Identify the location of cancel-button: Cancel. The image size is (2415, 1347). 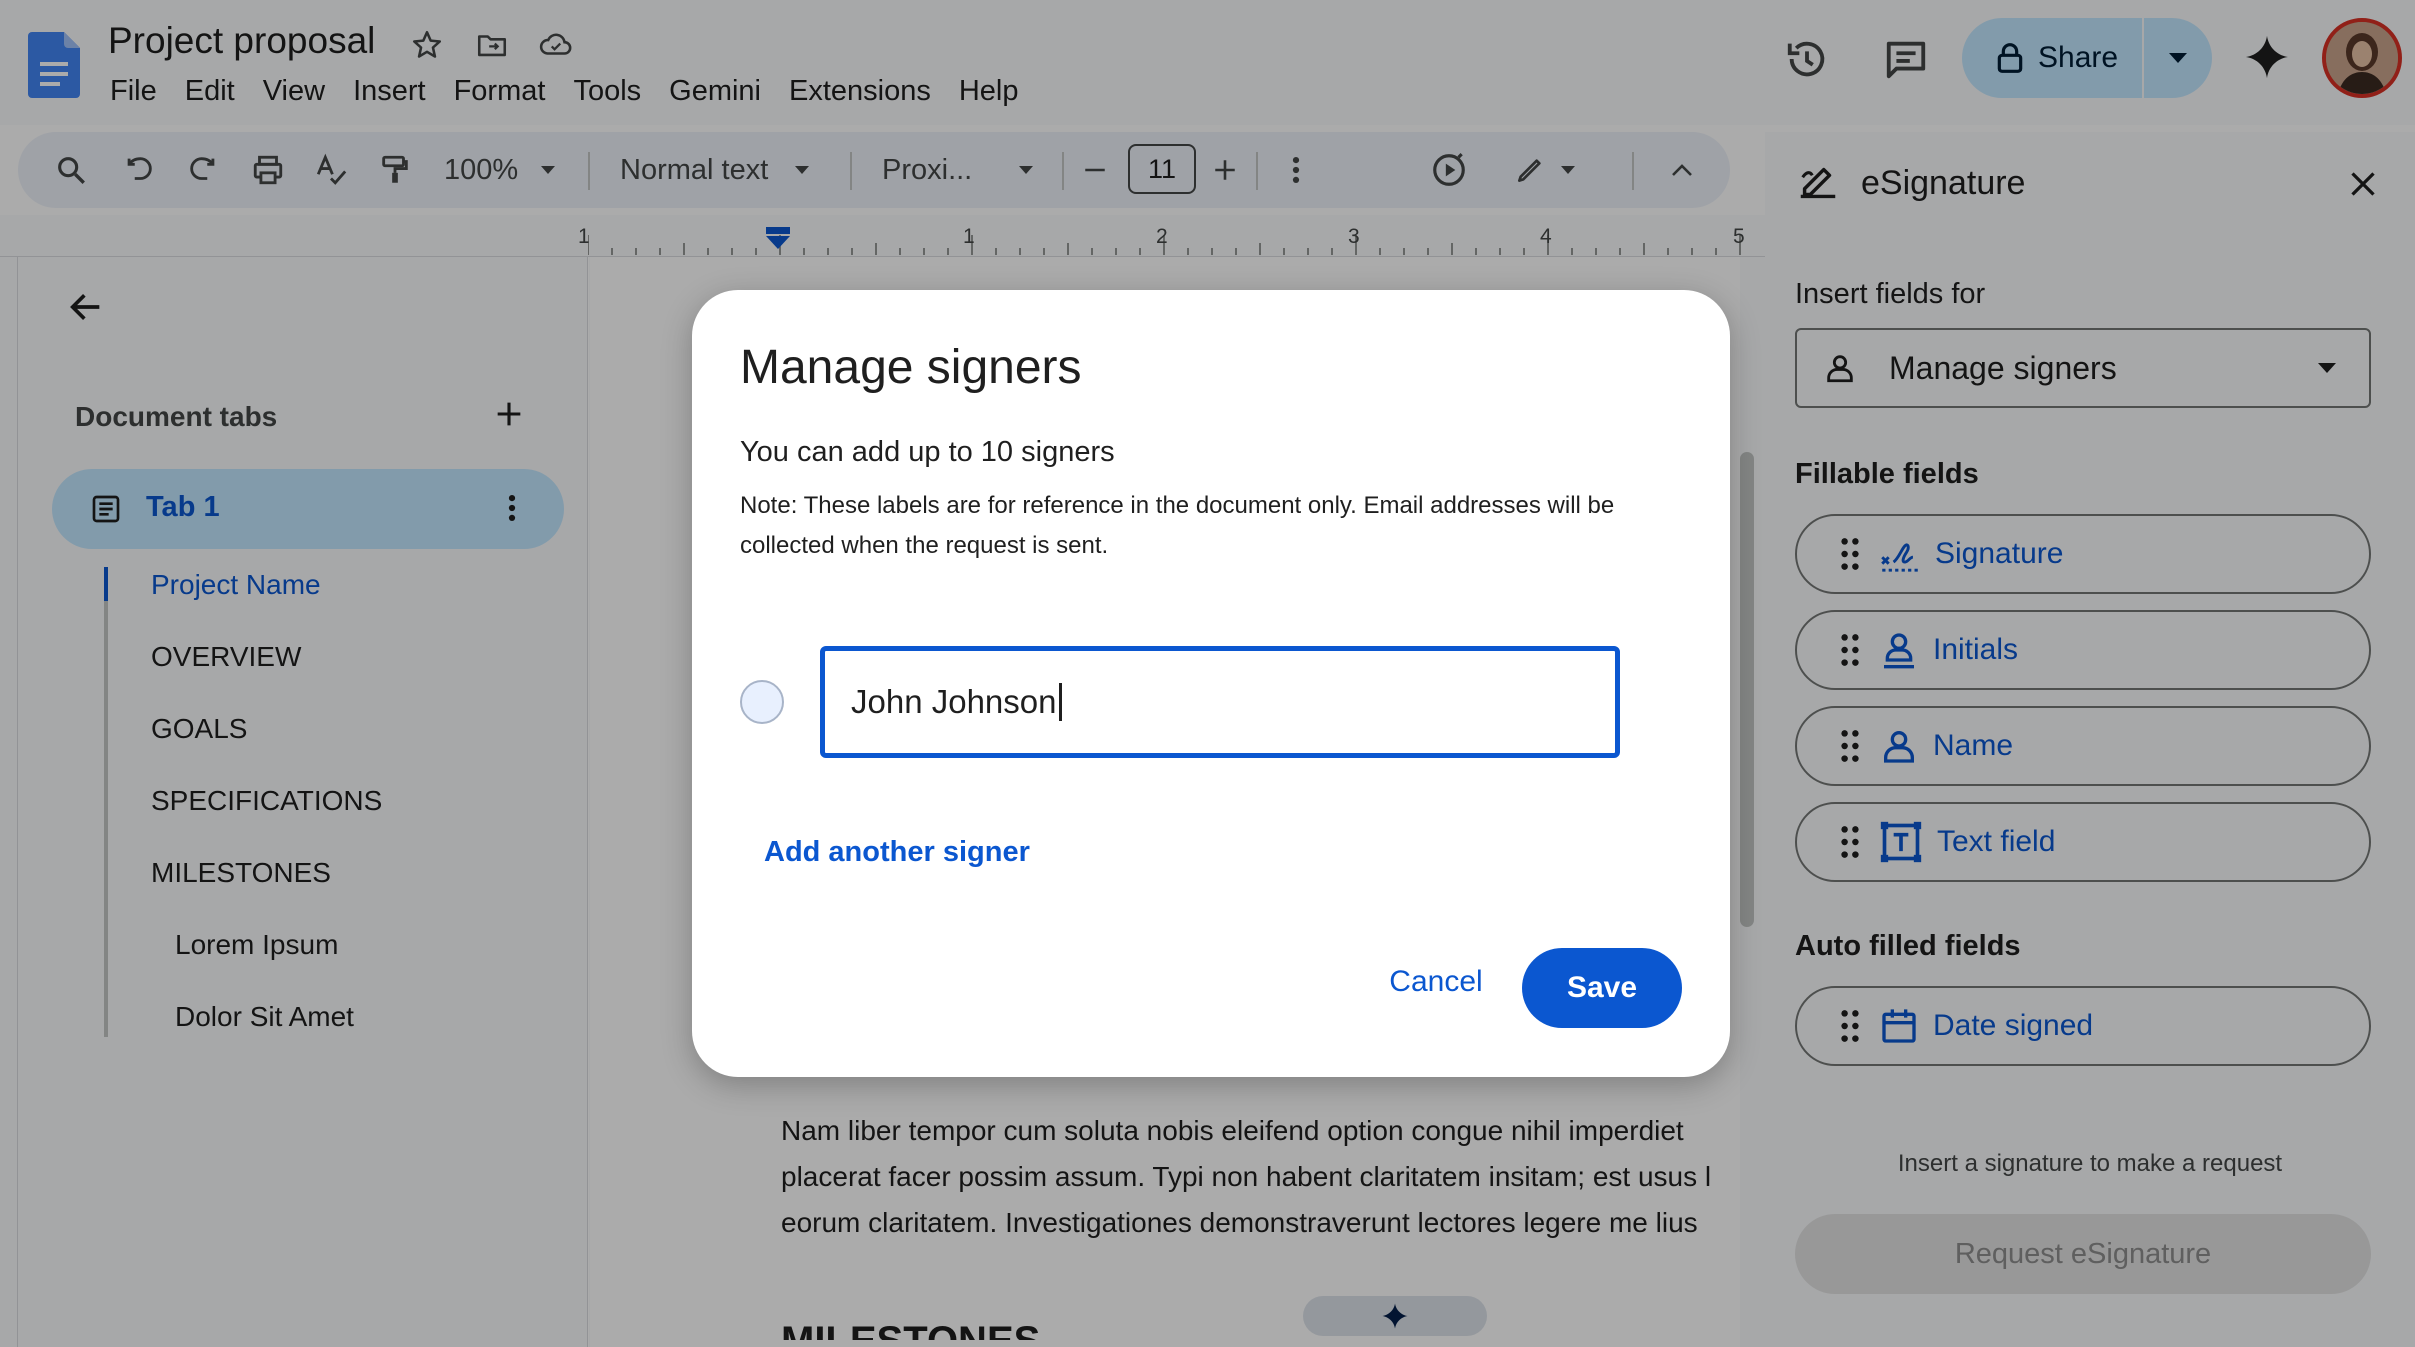
(1436, 982).